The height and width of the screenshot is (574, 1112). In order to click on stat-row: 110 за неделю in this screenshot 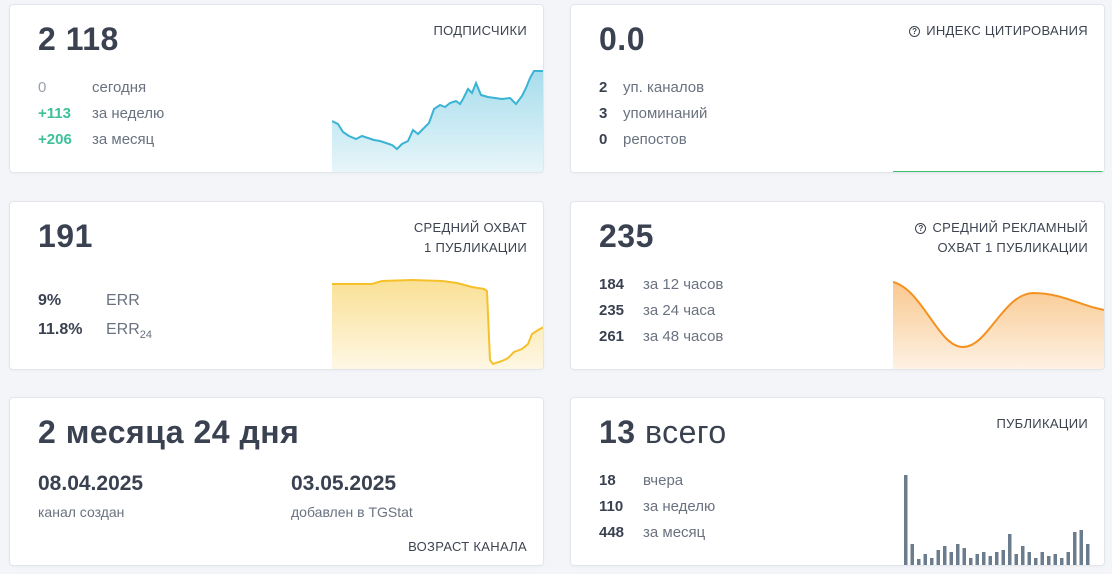, I will do `click(657, 507)`.